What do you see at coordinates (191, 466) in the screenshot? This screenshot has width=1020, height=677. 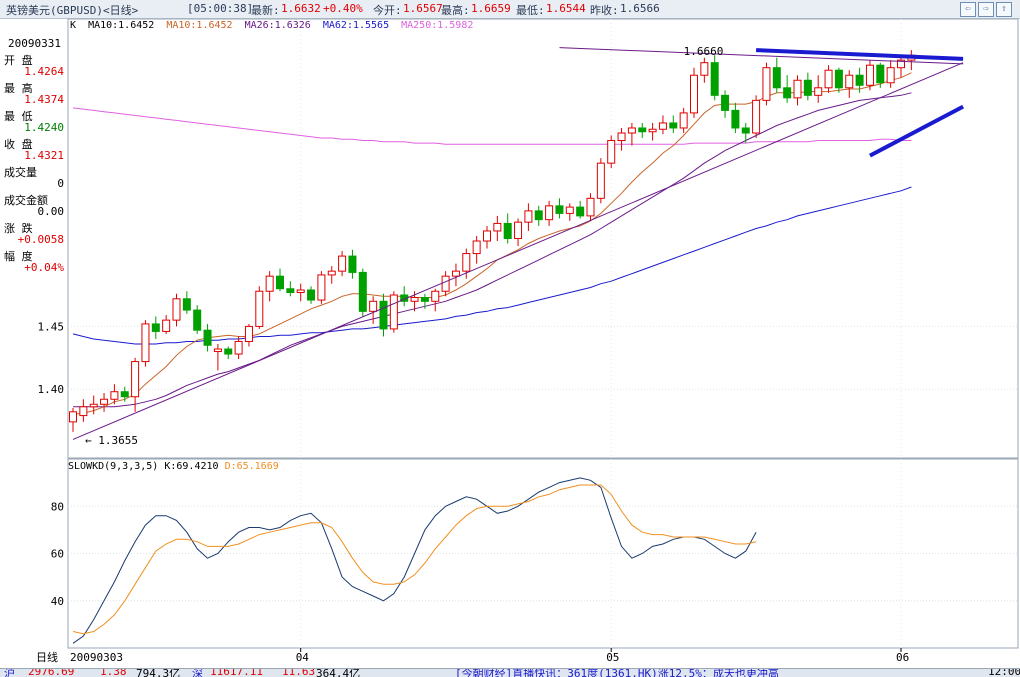 I see `kd-k-value: K:69.4210` at bounding box center [191, 466].